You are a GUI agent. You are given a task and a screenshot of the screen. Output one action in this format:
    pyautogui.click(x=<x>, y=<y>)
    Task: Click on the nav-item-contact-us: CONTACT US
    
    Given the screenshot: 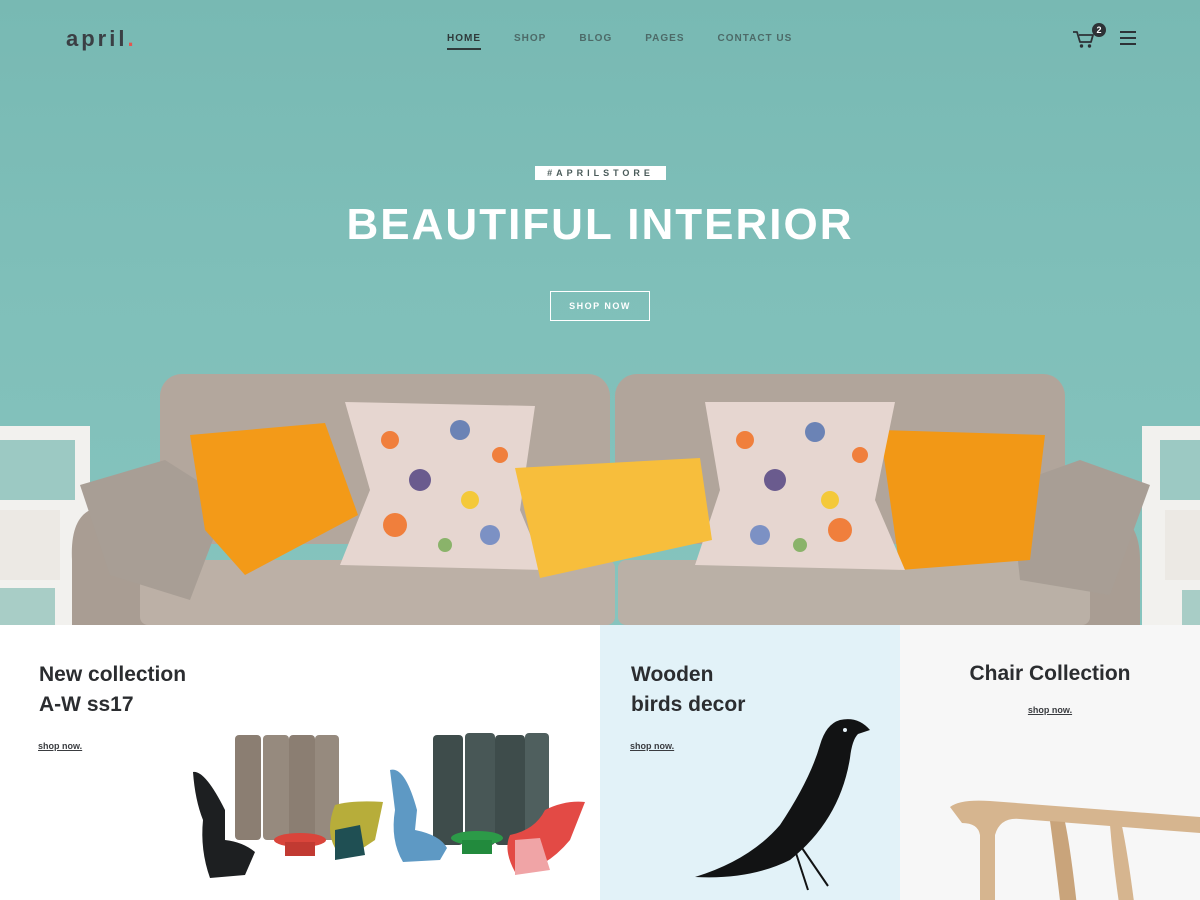 What is the action you would take?
    pyautogui.click(x=755, y=41)
    